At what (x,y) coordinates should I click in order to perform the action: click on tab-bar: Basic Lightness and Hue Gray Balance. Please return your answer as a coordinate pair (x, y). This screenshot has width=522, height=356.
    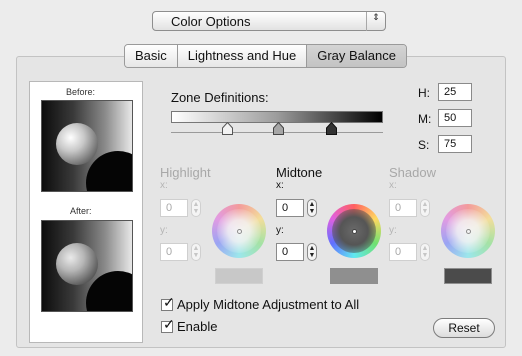
    Looking at the image, I should click on (265, 56).